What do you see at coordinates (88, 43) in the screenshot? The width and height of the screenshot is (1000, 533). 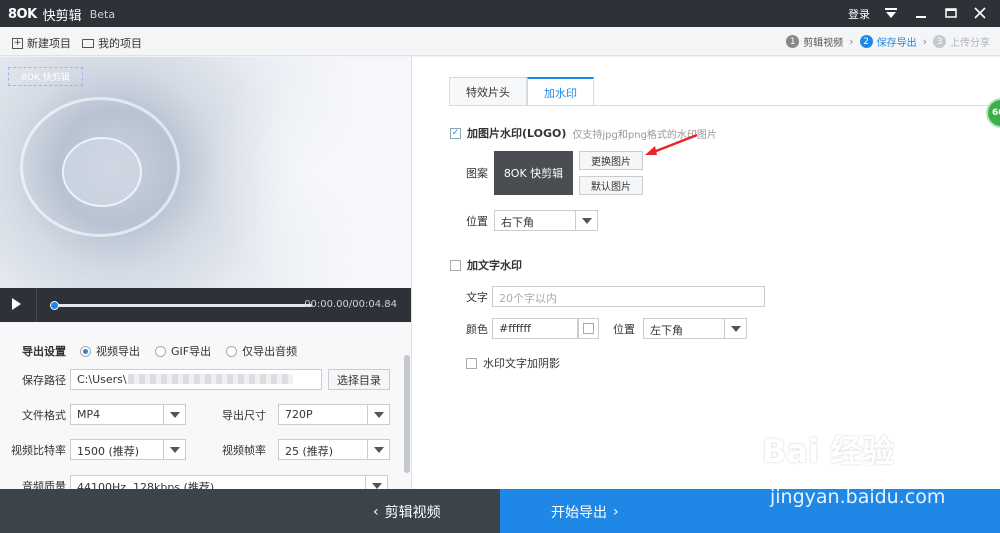 I see `folder-icon` at bounding box center [88, 43].